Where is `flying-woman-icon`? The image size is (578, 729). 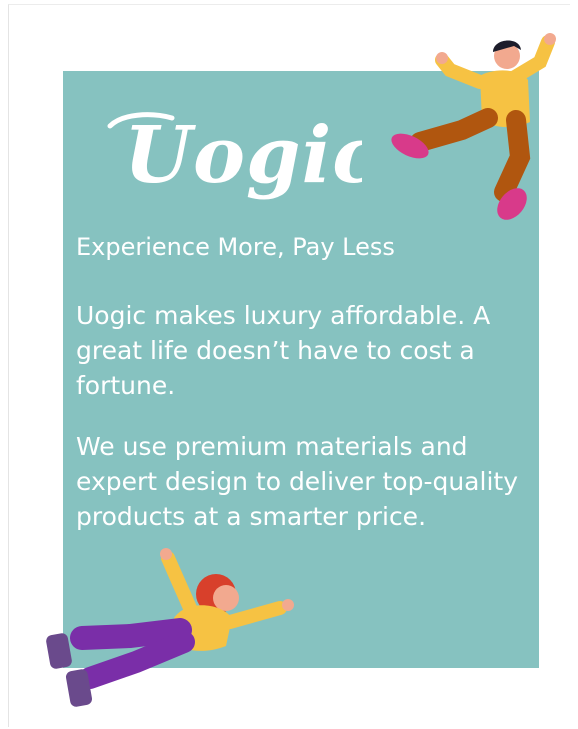
flying-woman-icon is located at coordinates (170, 627).